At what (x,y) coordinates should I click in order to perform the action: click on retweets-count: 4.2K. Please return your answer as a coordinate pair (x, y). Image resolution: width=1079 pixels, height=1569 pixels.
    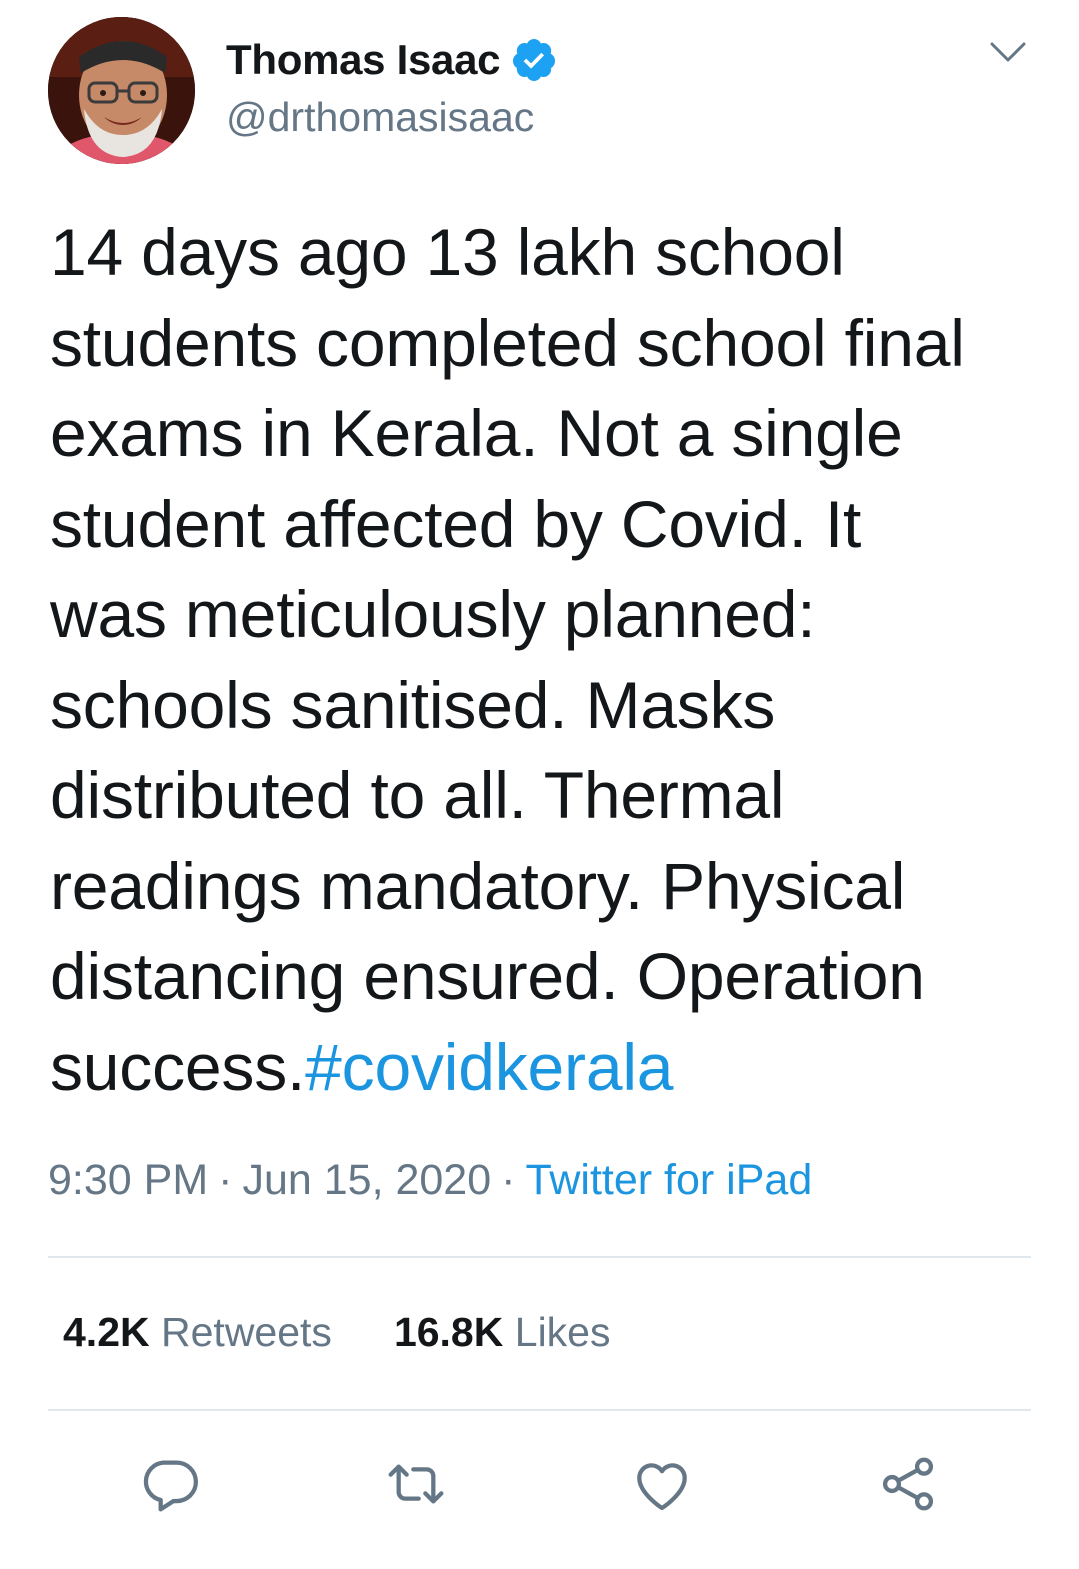
    Looking at the image, I should click on (106, 1332).